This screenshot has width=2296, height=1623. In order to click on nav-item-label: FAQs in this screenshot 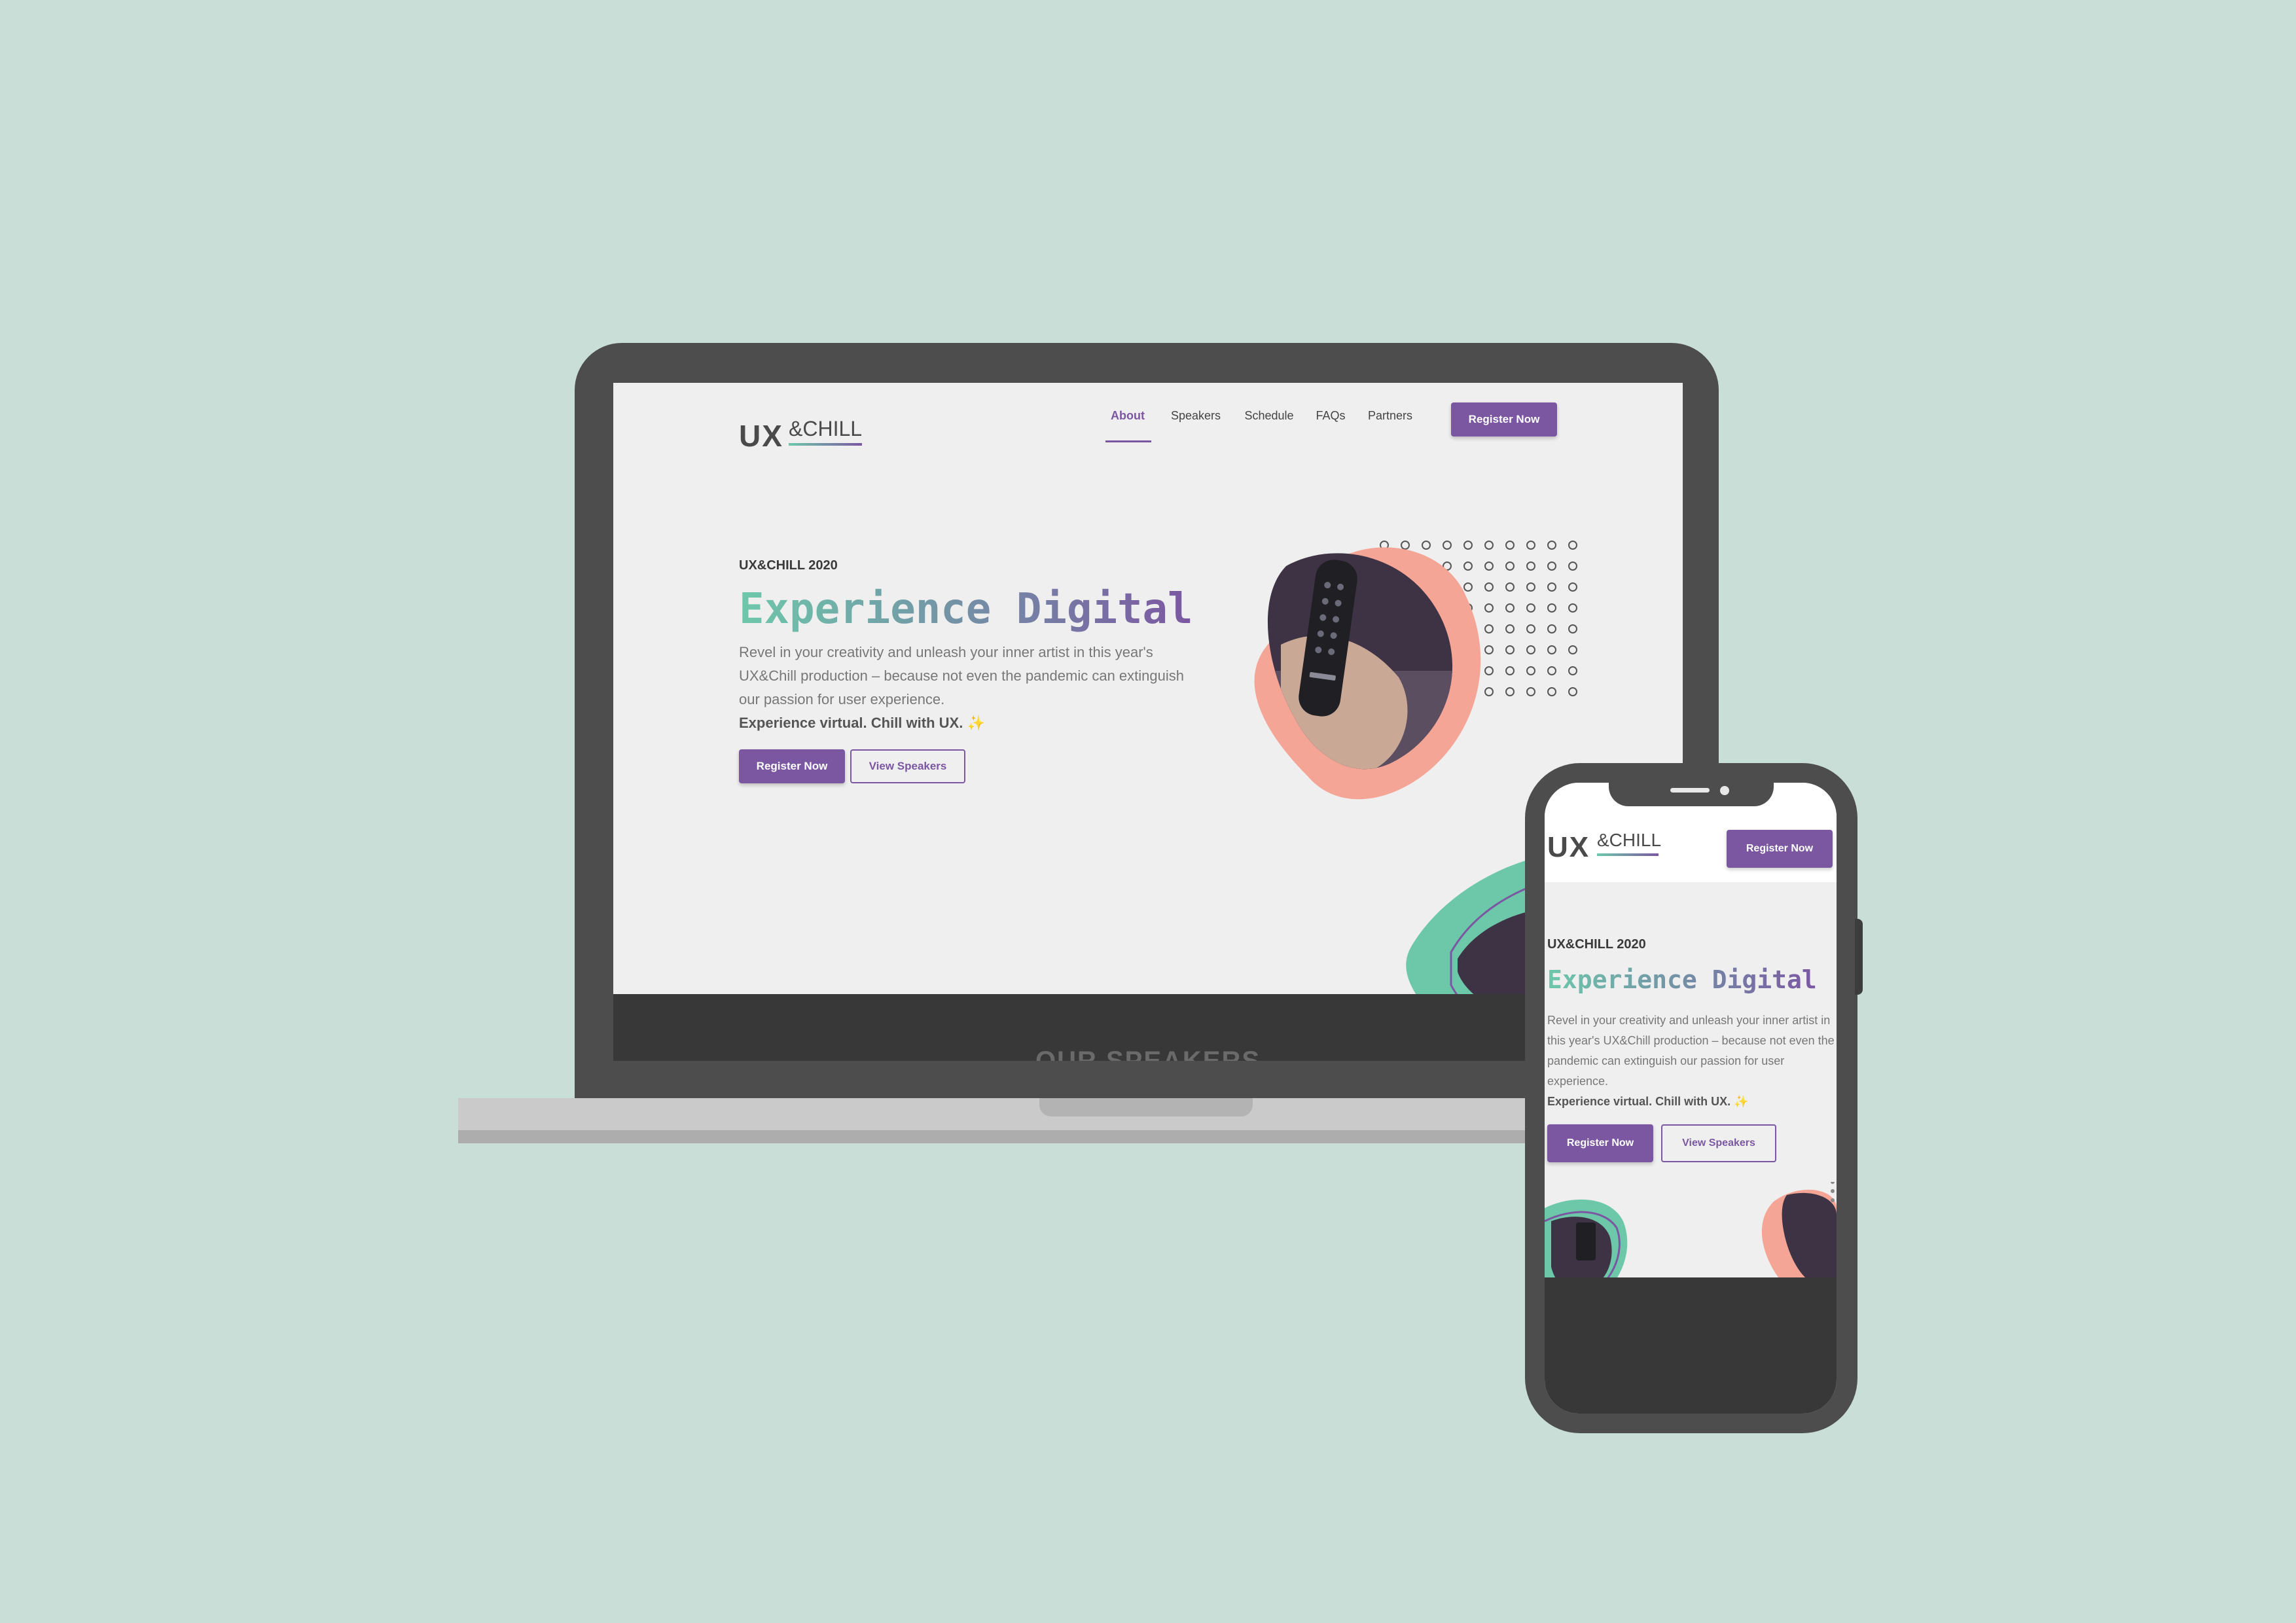, I will do `click(1331, 415)`.